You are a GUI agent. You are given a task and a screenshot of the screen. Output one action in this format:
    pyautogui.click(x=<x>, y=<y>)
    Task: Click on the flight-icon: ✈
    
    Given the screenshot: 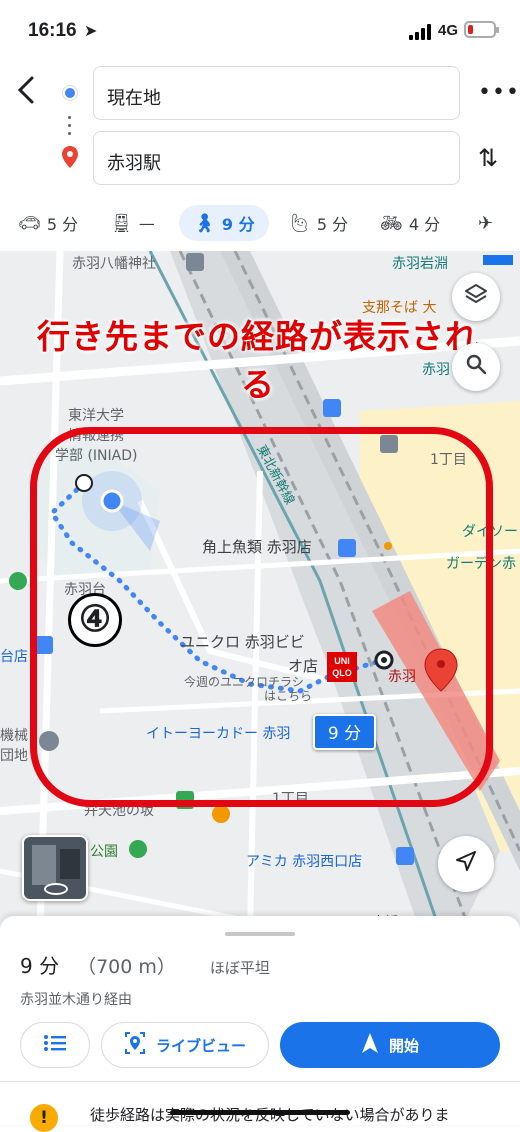 What is the action you would take?
    pyautogui.click(x=486, y=223)
    